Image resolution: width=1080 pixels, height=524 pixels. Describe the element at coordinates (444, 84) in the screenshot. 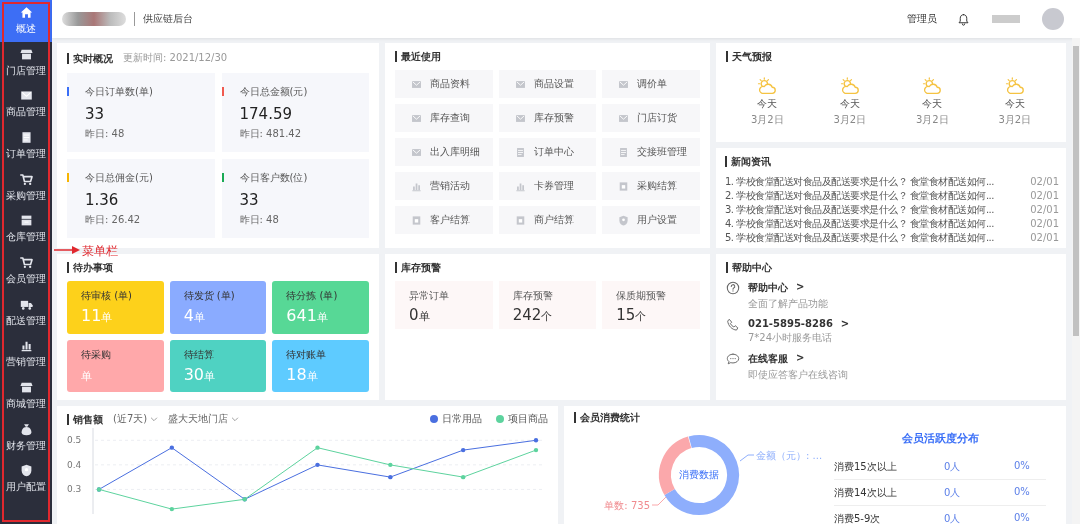

I see `shortcut-tile: 商品资料` at that location.